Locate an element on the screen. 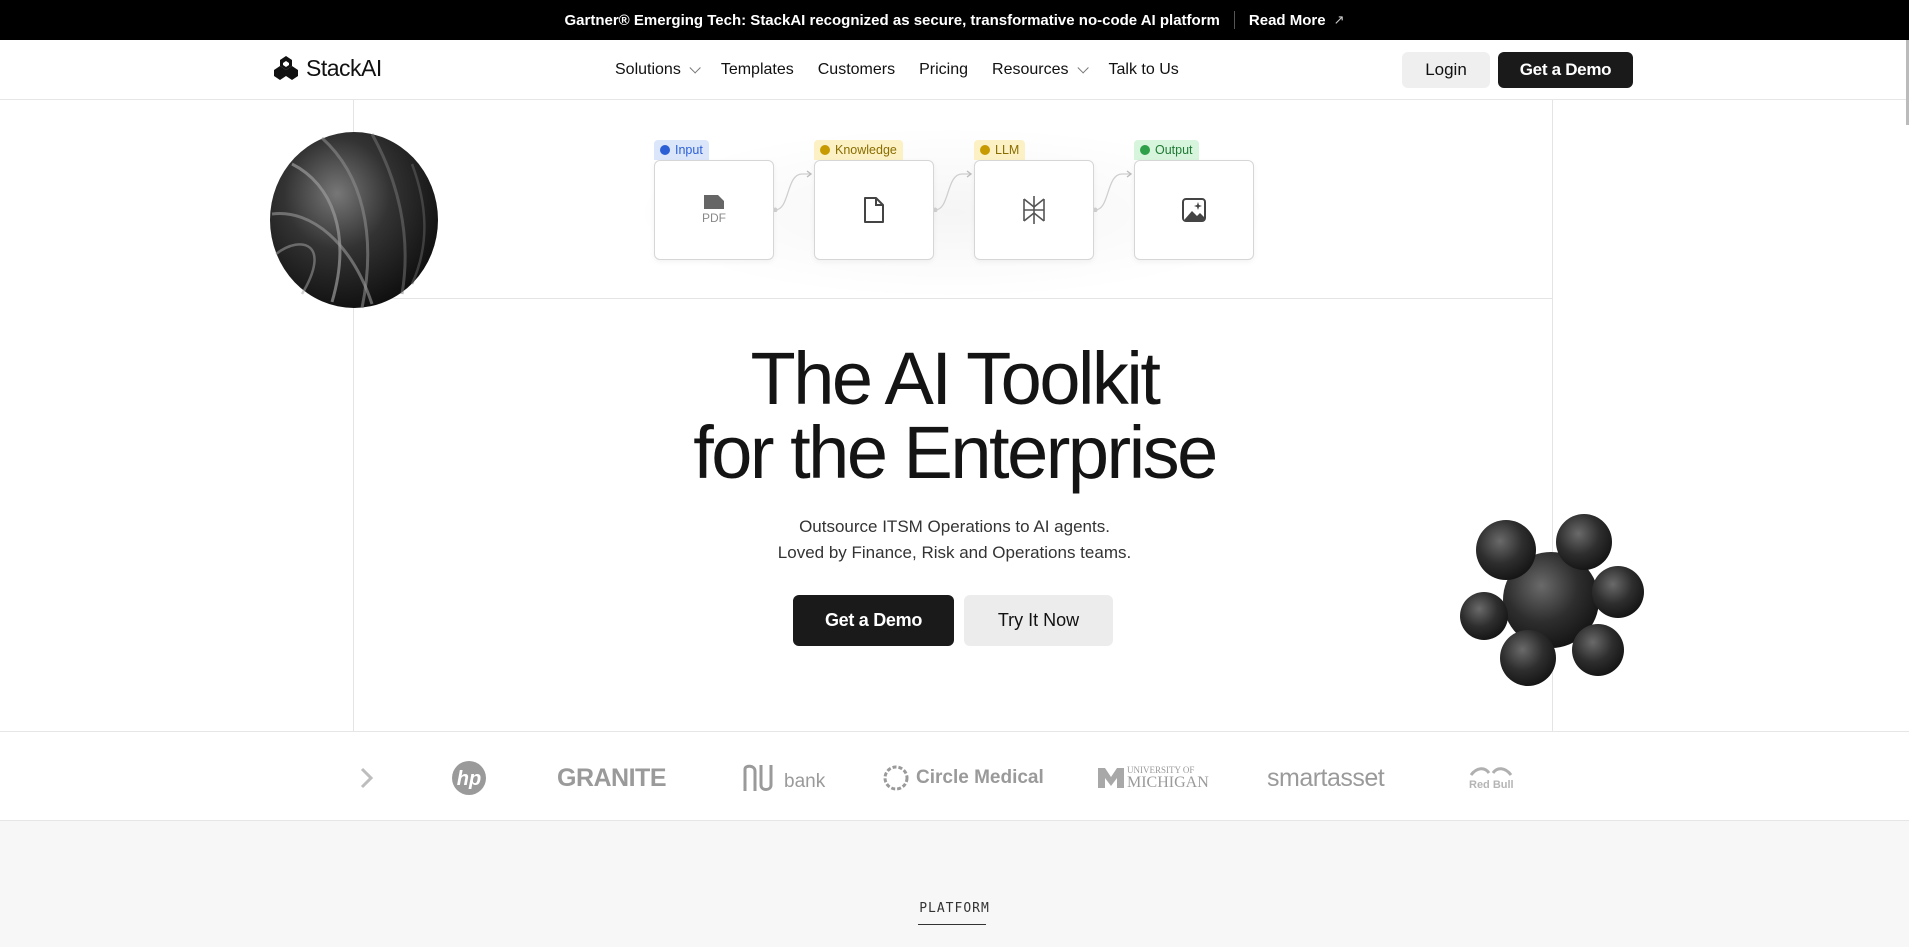  hp-logo-text: hp is located at coordinates (469, 779).